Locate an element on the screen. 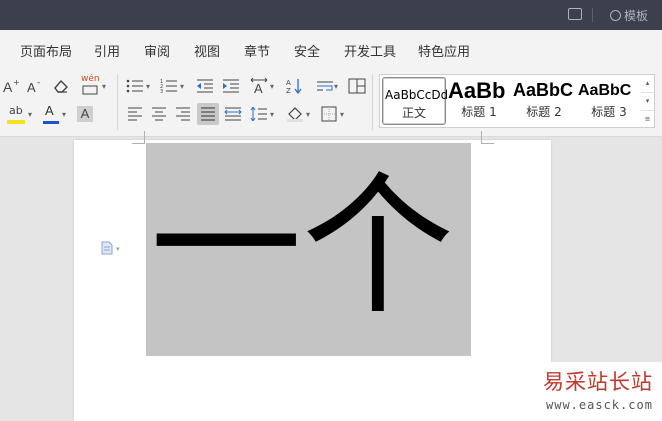 The image size is (662, 421). watermark-logo-text: 易采站长站 is located at coordinates (598, 382).